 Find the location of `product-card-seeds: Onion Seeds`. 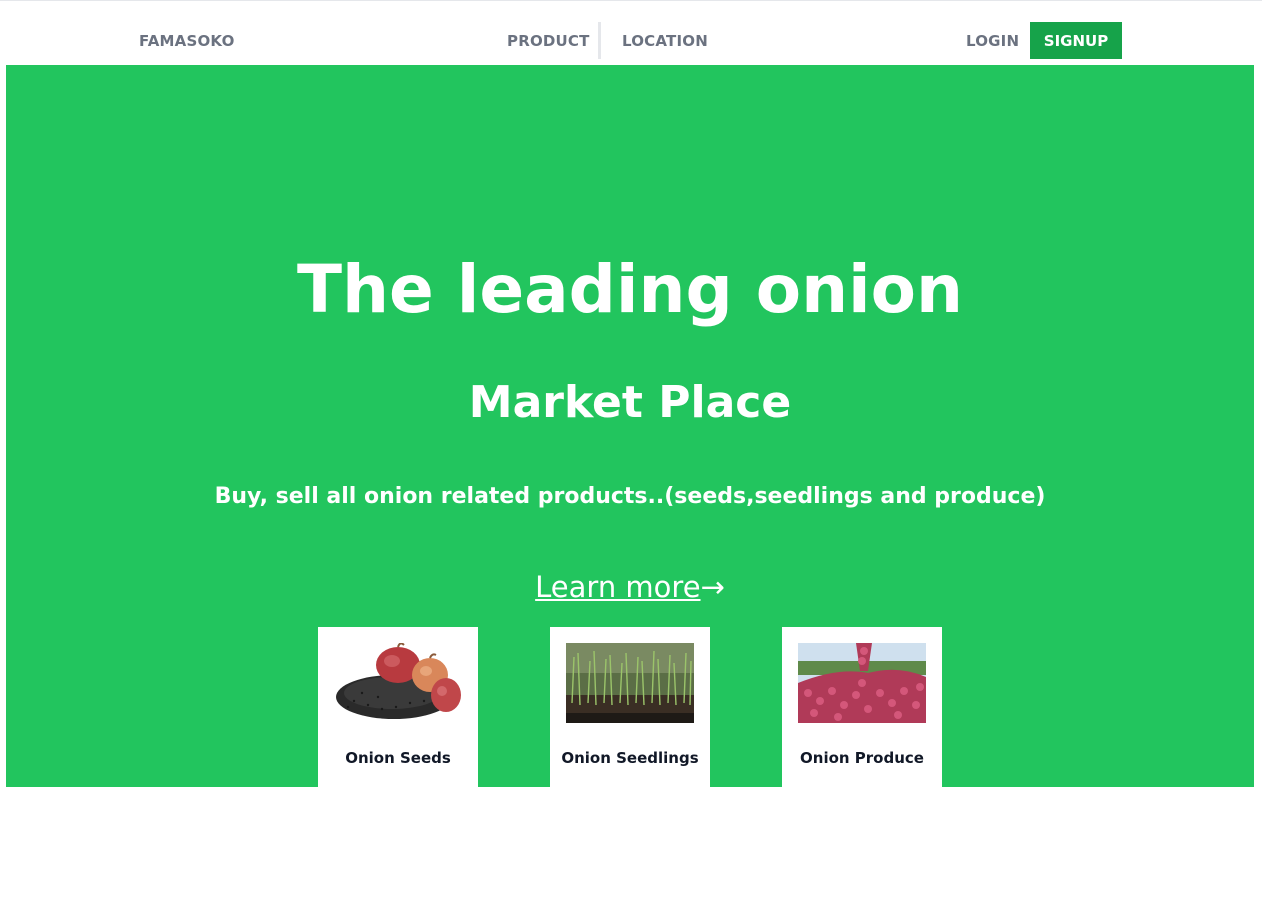

product-card-seeds: Onion Seeds is located at coordinates (398, 707).